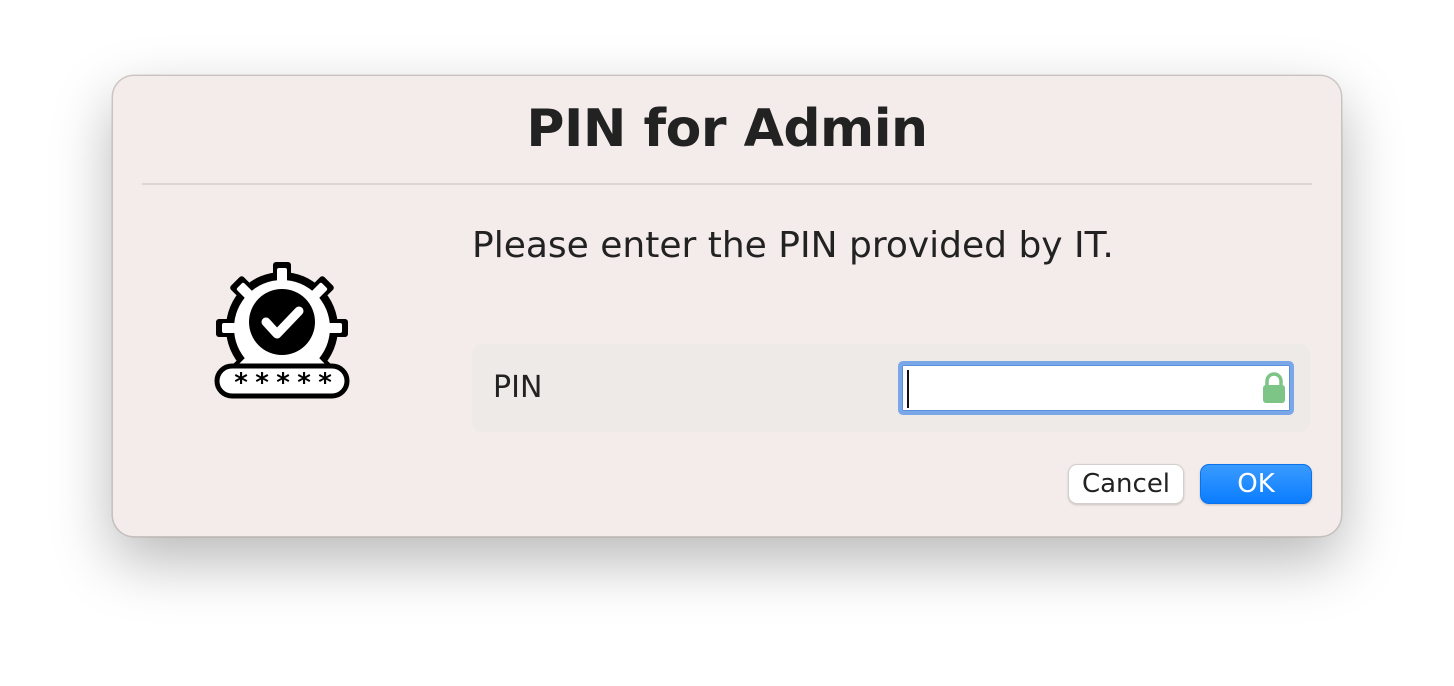 The image size is (1454, 686). I want to click on dialog-message: Please enter the PIN provided by IT., so click(793, 245).